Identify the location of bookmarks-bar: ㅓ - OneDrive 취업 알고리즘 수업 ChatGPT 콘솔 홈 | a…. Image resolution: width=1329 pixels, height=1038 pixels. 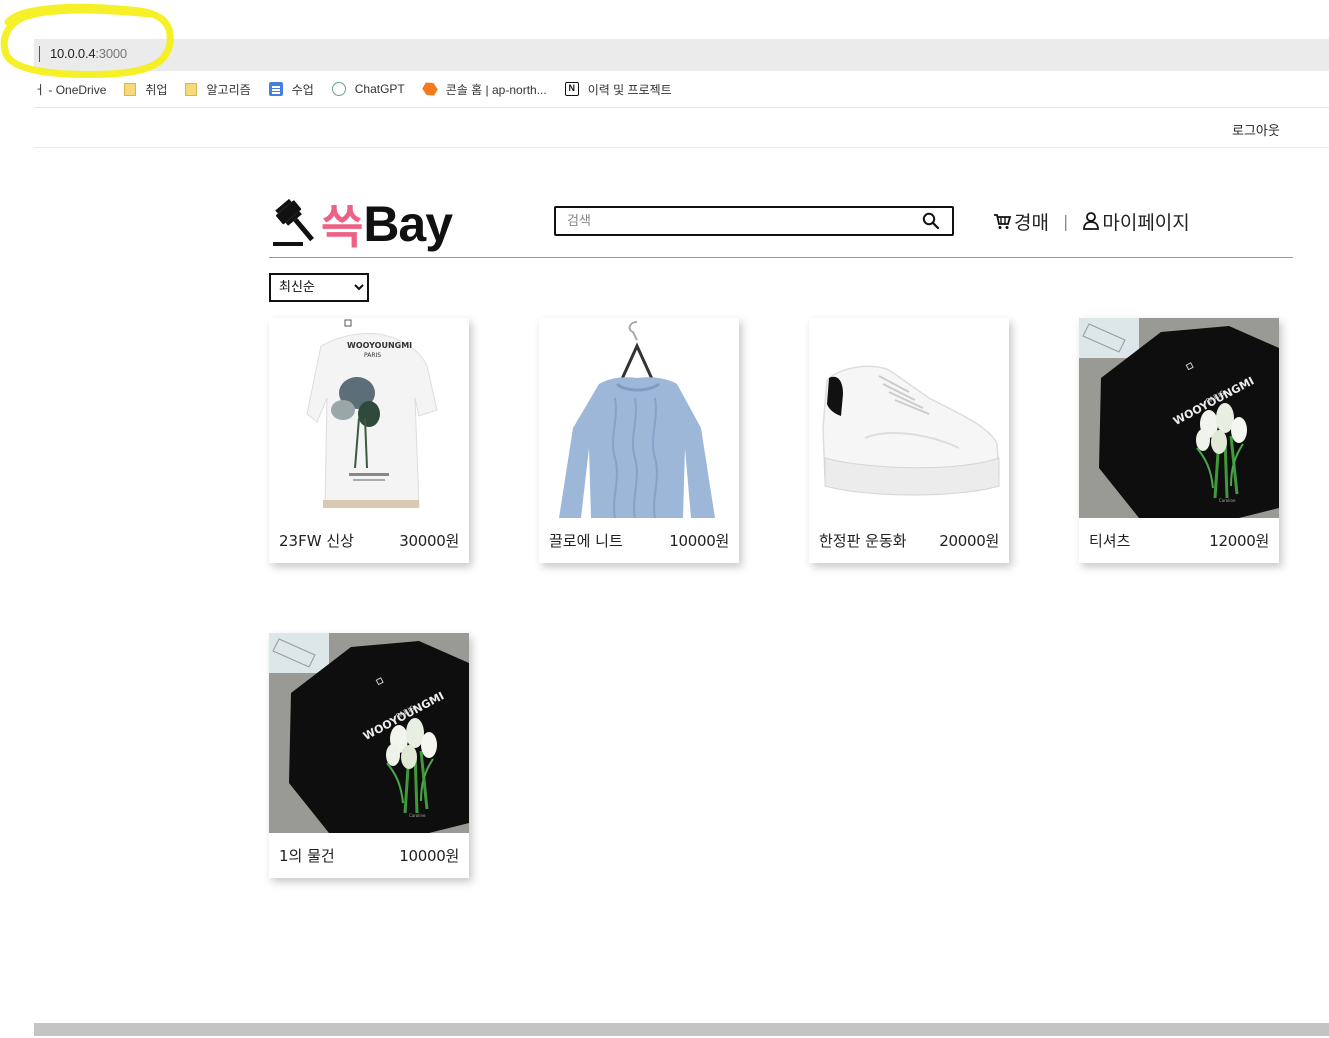
(362, 89).